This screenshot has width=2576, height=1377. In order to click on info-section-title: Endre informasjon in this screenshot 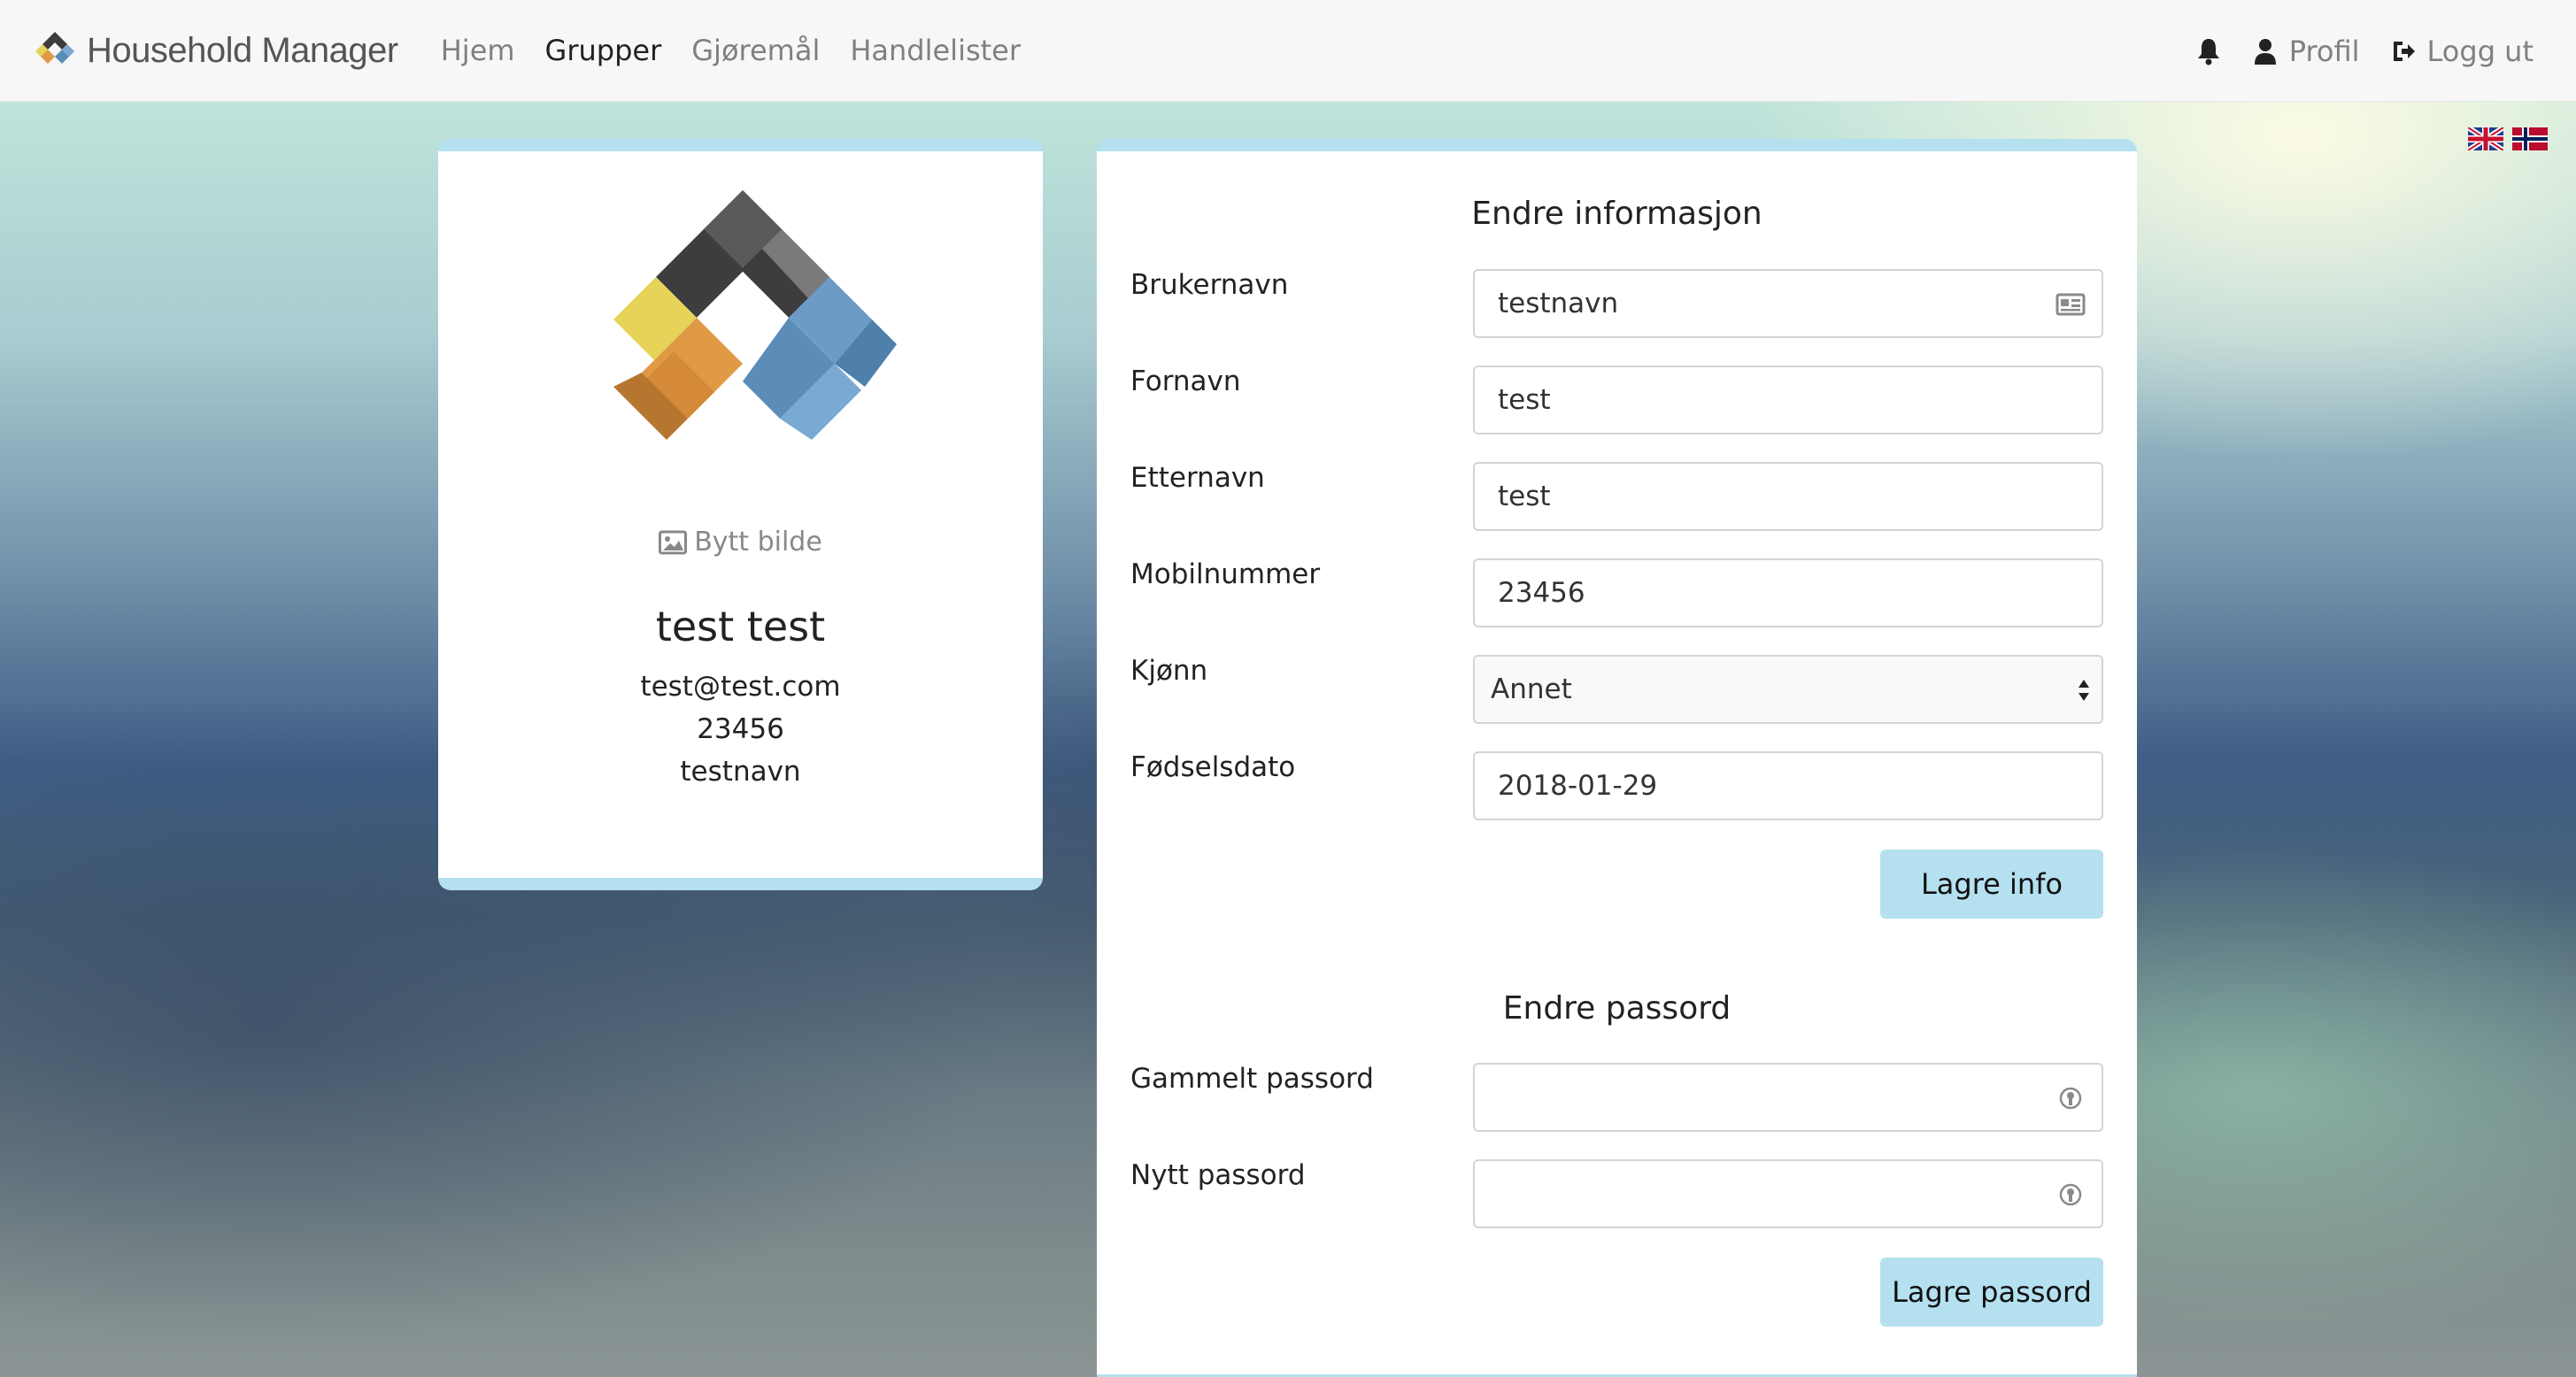, I will do `click(1616, 214)`.